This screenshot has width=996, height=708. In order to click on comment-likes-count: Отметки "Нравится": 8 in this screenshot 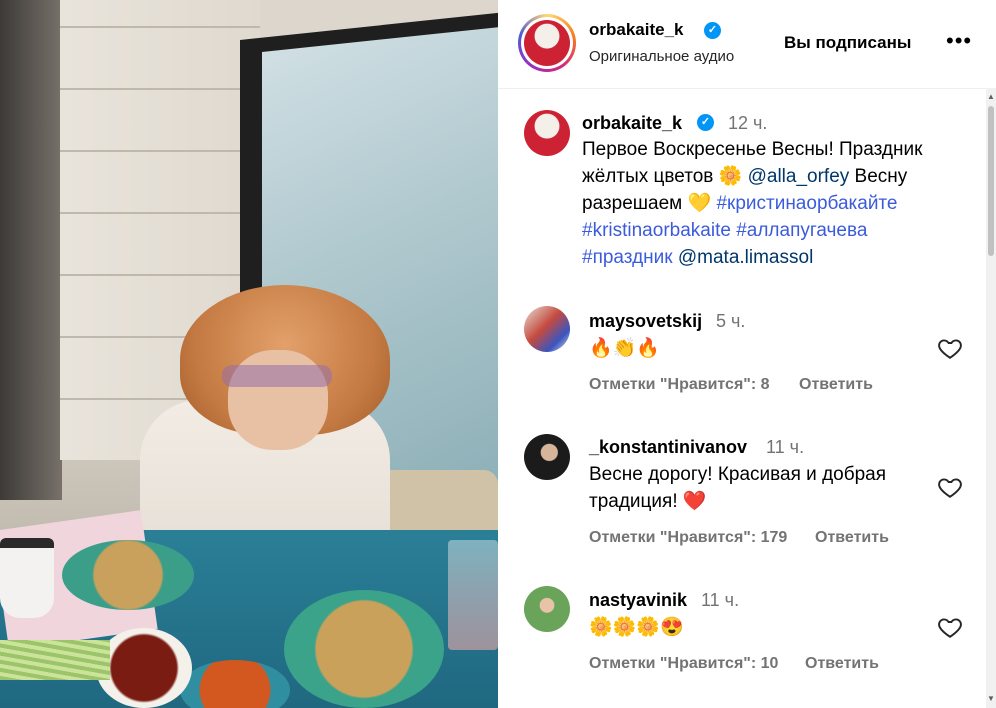, I will do `click(679, 385)`.